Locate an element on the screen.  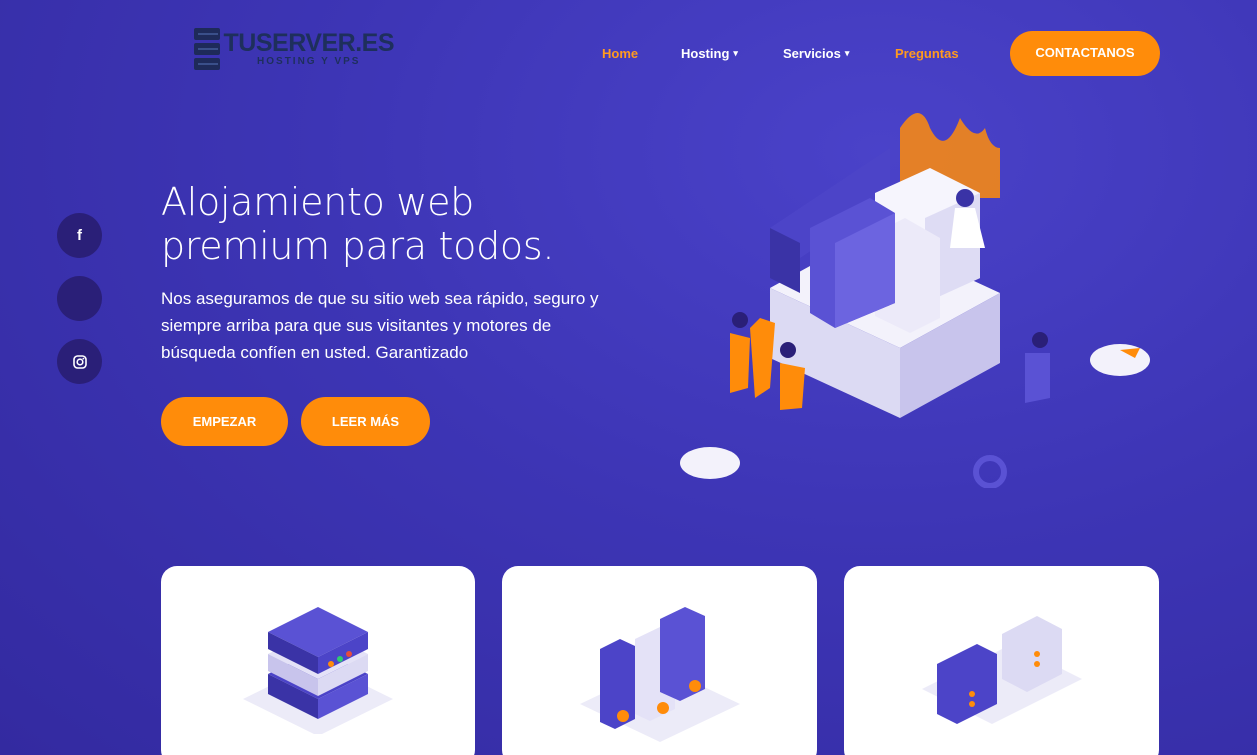
nav-servicios: Servicios ▾ is located at coordinates (816, 53).